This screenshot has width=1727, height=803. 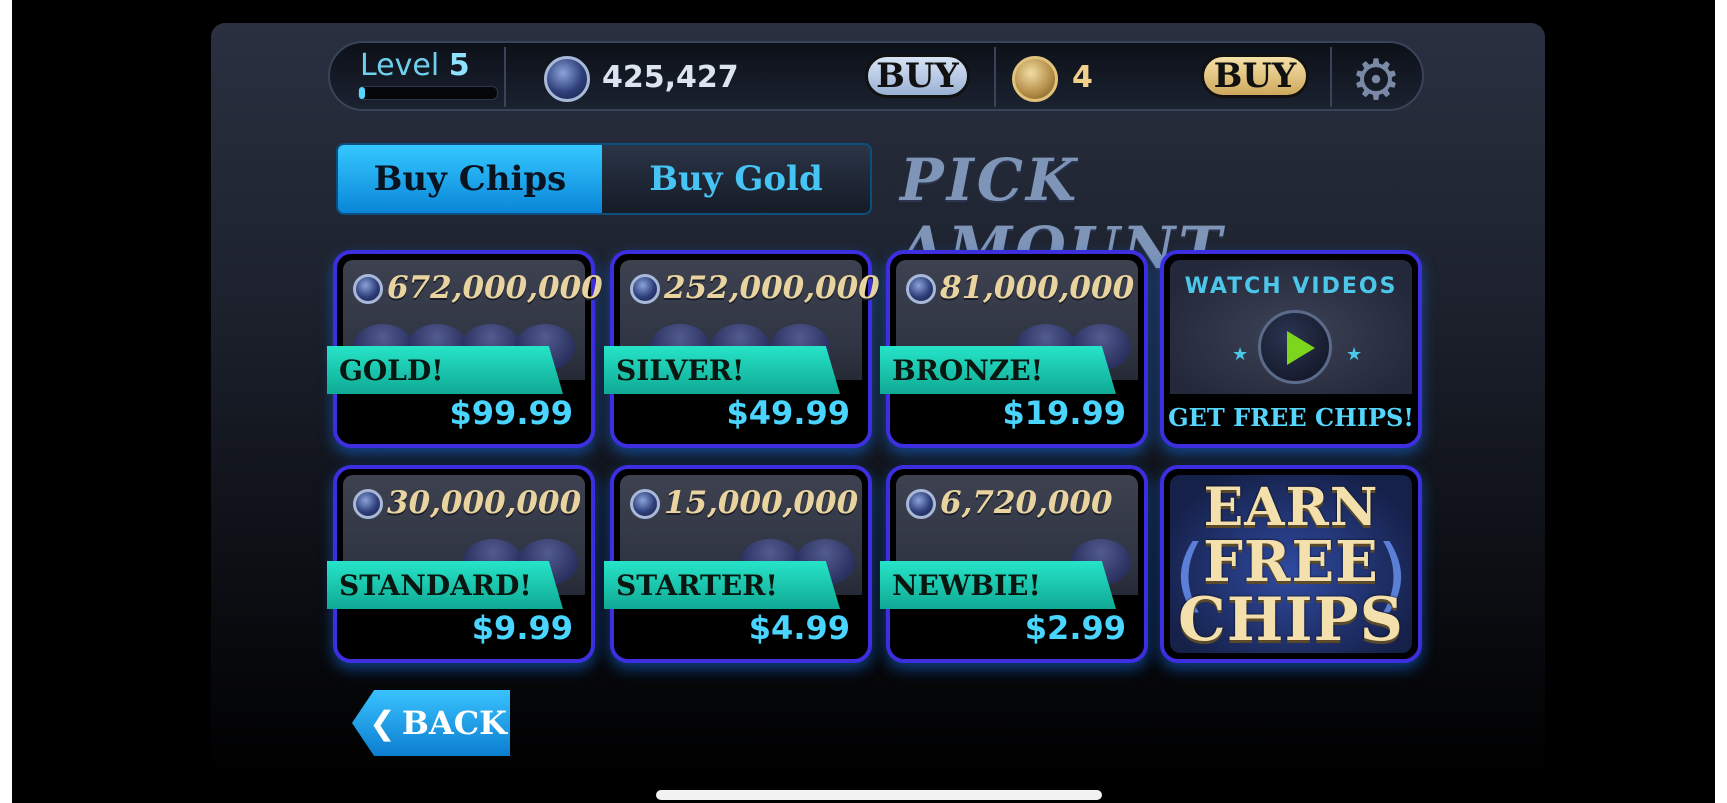 I want to click on buy-gold-button: BUY, so click(x=1255, y=76).